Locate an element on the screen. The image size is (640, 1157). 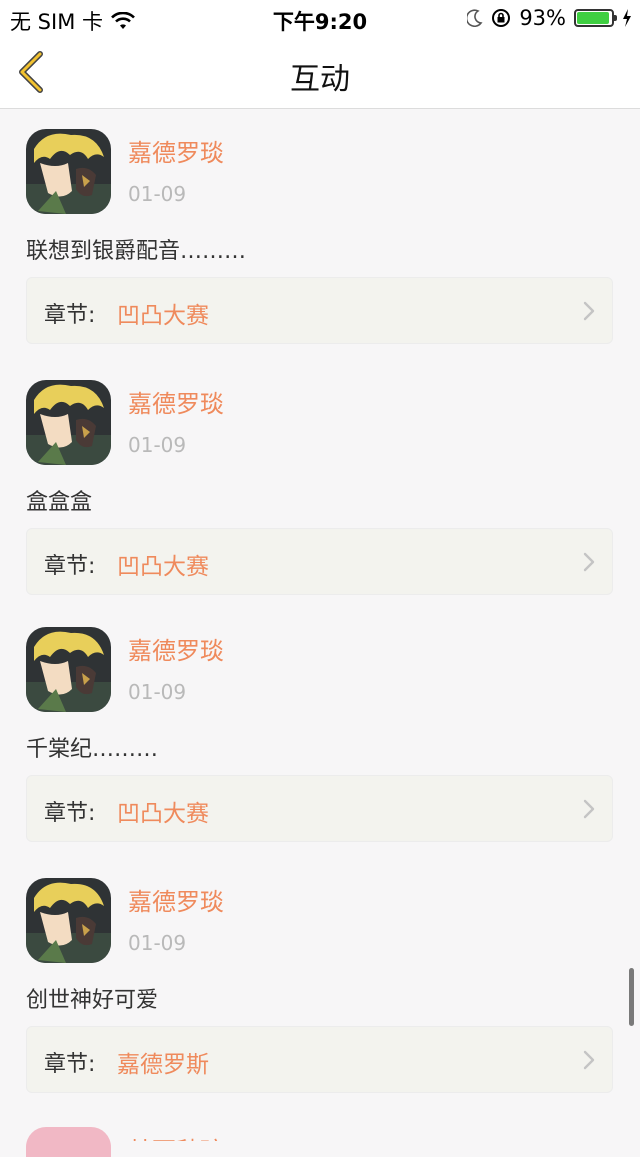
comment-text: 创世神好可爱 is located at coordinates (92, 1000).